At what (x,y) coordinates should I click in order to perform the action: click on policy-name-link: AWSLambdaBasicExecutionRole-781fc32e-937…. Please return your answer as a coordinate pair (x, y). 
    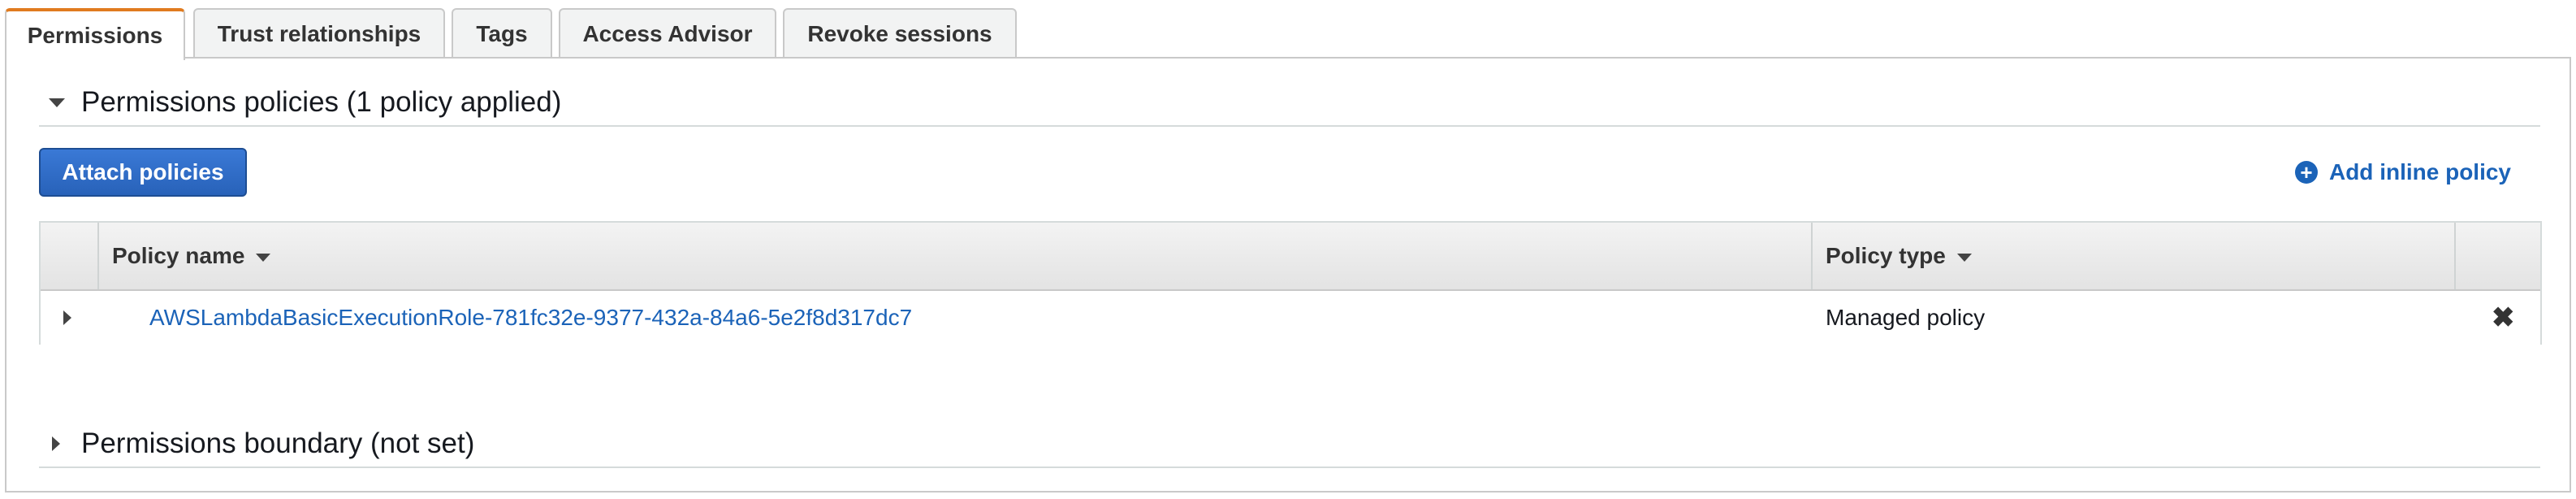
    Looking at the image, I should click on (530, 318).